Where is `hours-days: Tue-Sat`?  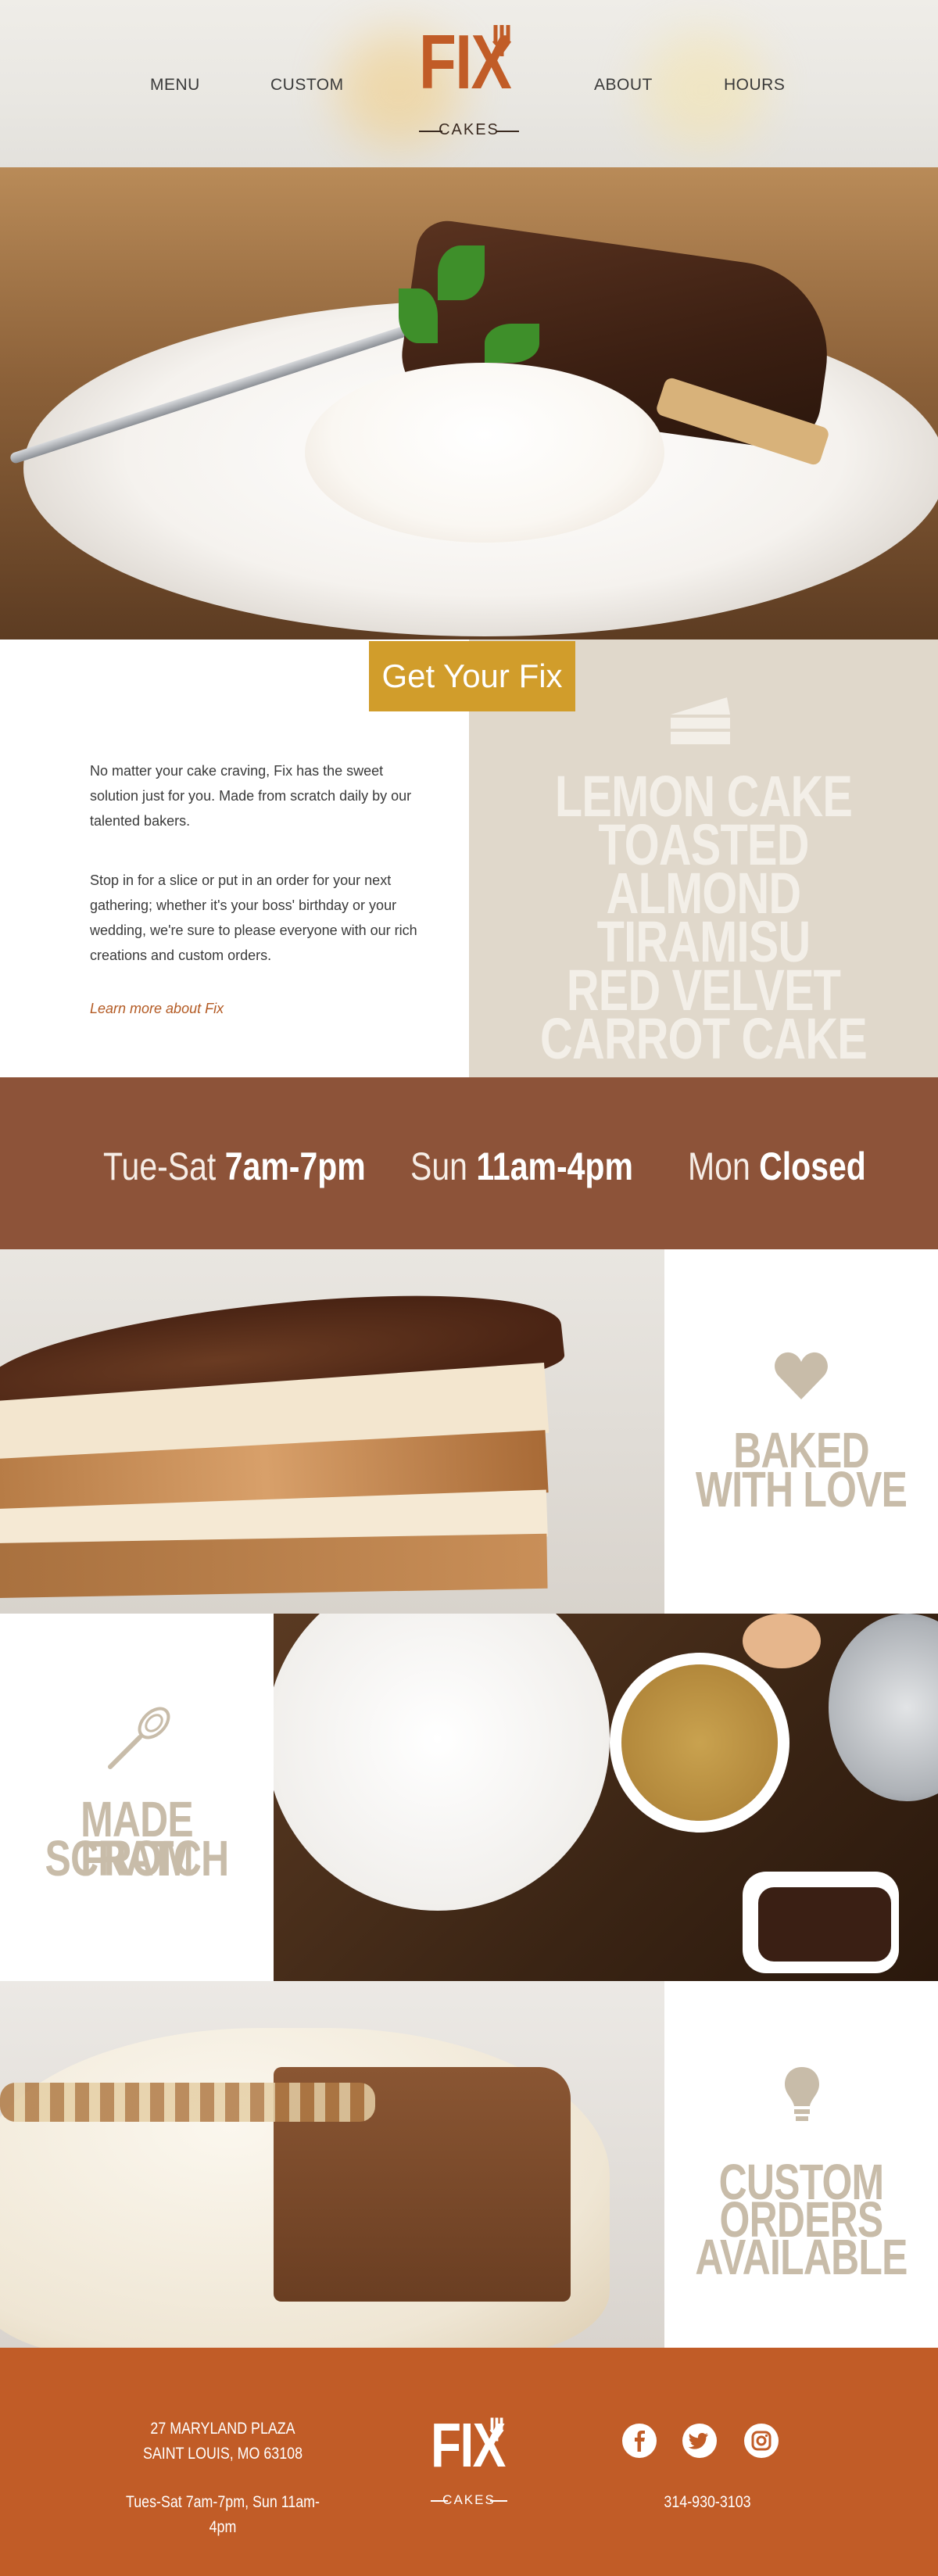 hours-days: Tue-Sat is located at coordinates (160, 1166).